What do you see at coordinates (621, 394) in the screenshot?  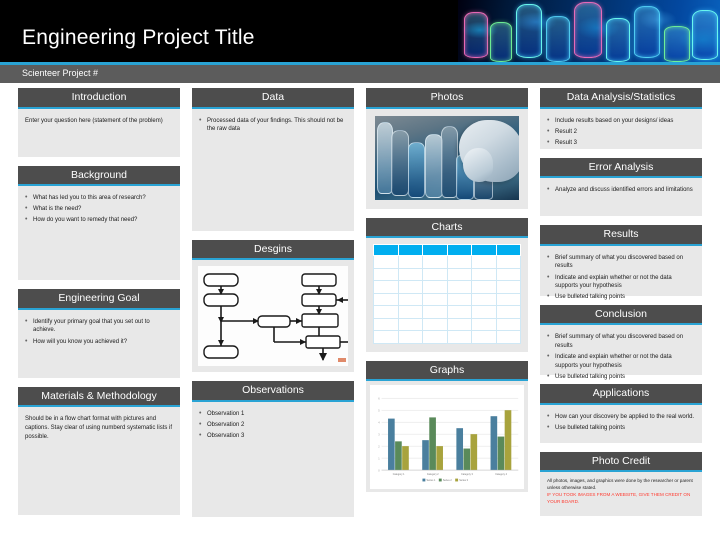 I see `section-heading-applications: Applications` at bounding box center [621, 394].